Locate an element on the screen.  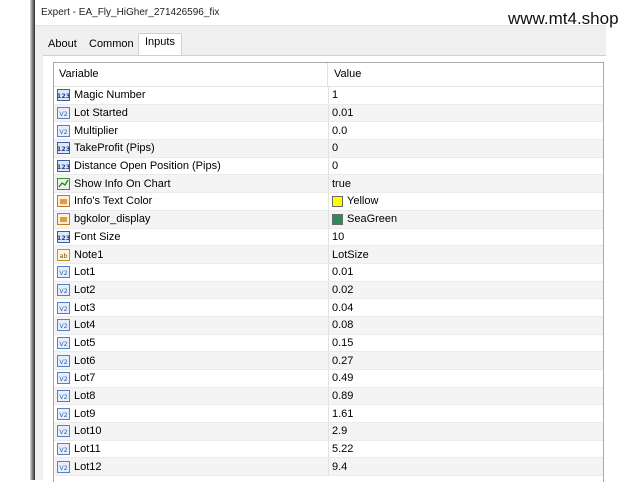
bool-icon is located at coordinates (63, 183).